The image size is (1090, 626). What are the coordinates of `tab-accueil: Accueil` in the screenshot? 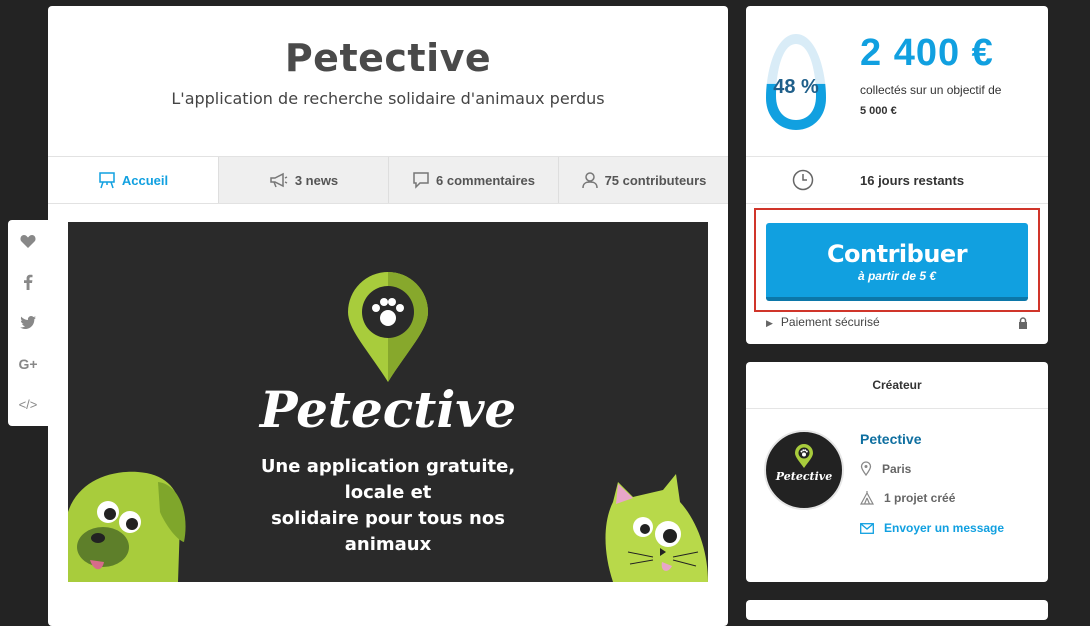 It's located at (133, 180).